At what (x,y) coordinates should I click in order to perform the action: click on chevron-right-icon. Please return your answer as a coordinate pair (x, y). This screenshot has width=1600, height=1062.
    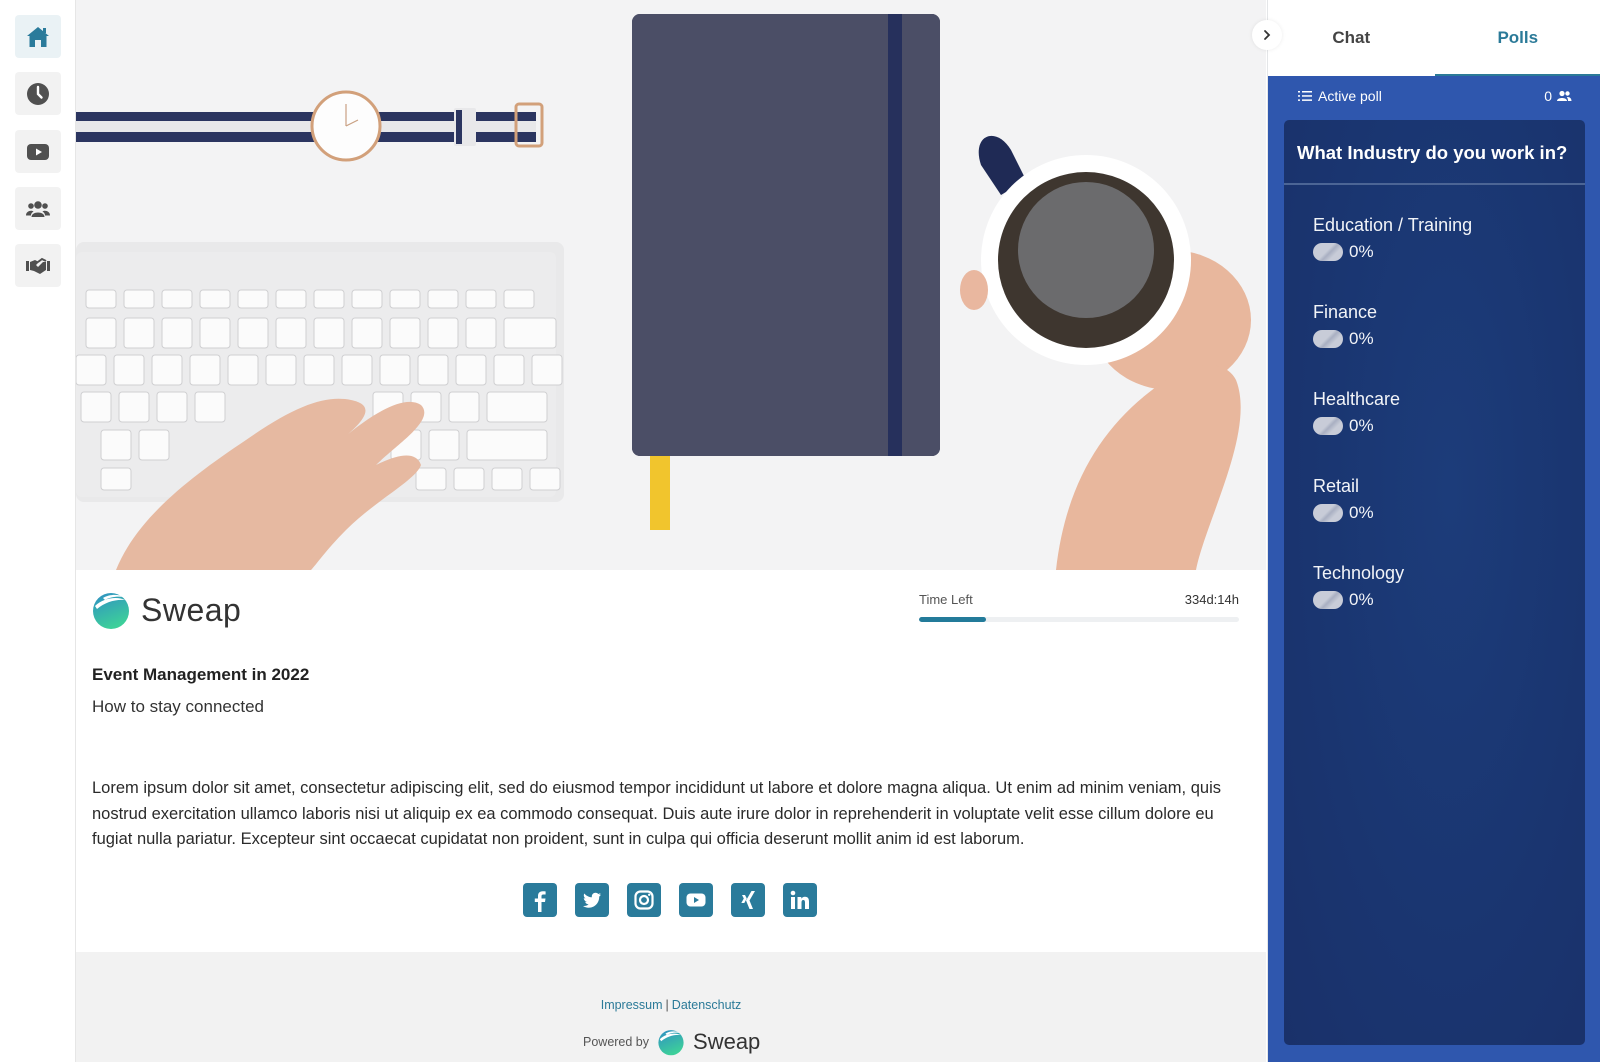
    Looking at the image, I should click on (1267, 35).